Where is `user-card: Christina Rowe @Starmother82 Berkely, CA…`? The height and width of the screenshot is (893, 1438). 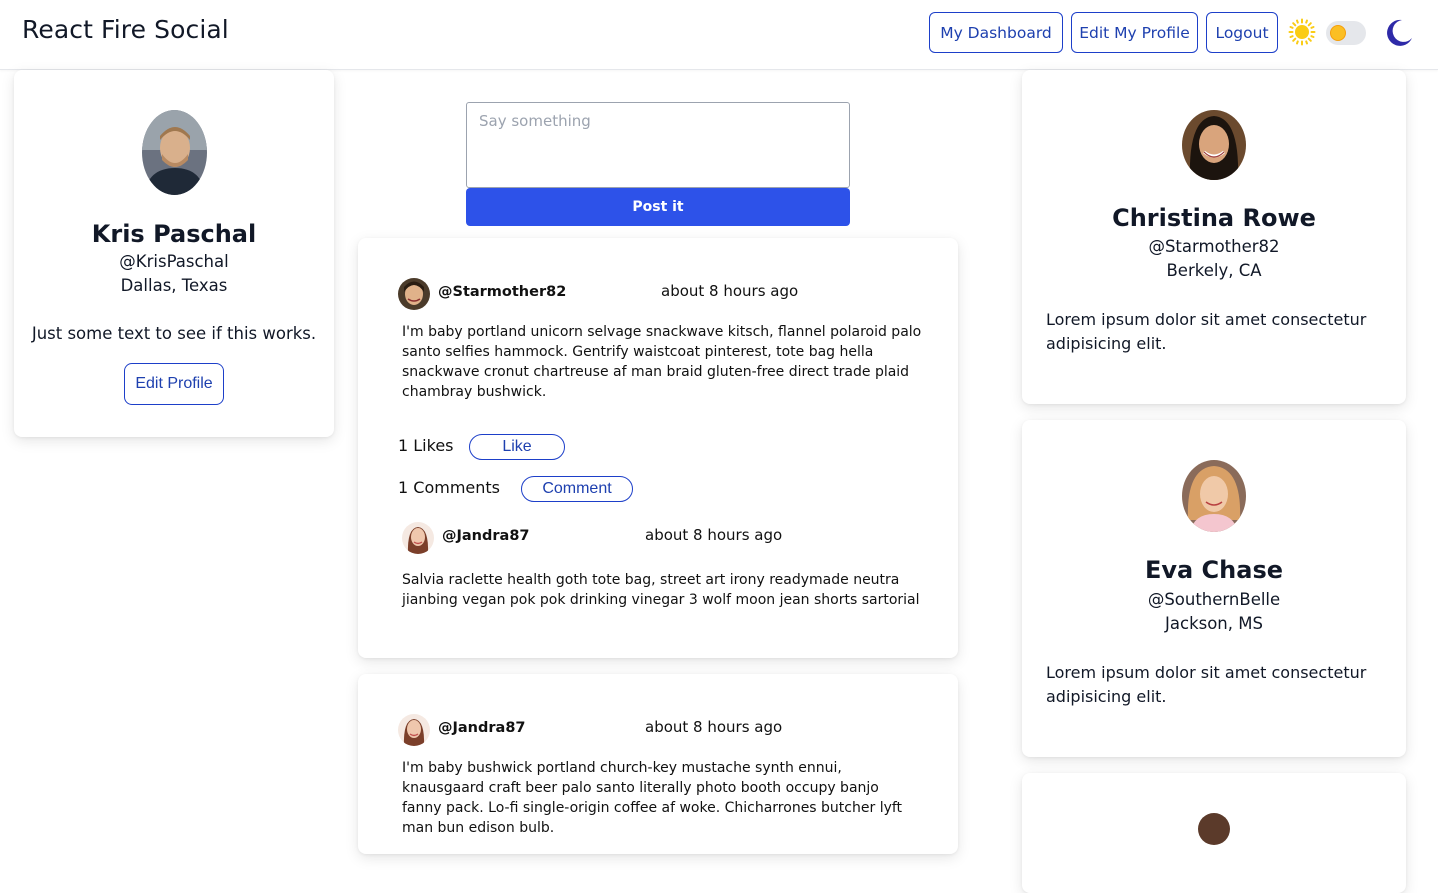
user-card: Christina Rowe @Starmother82 Berkely, CA… is located at coordinates (1214, 237).